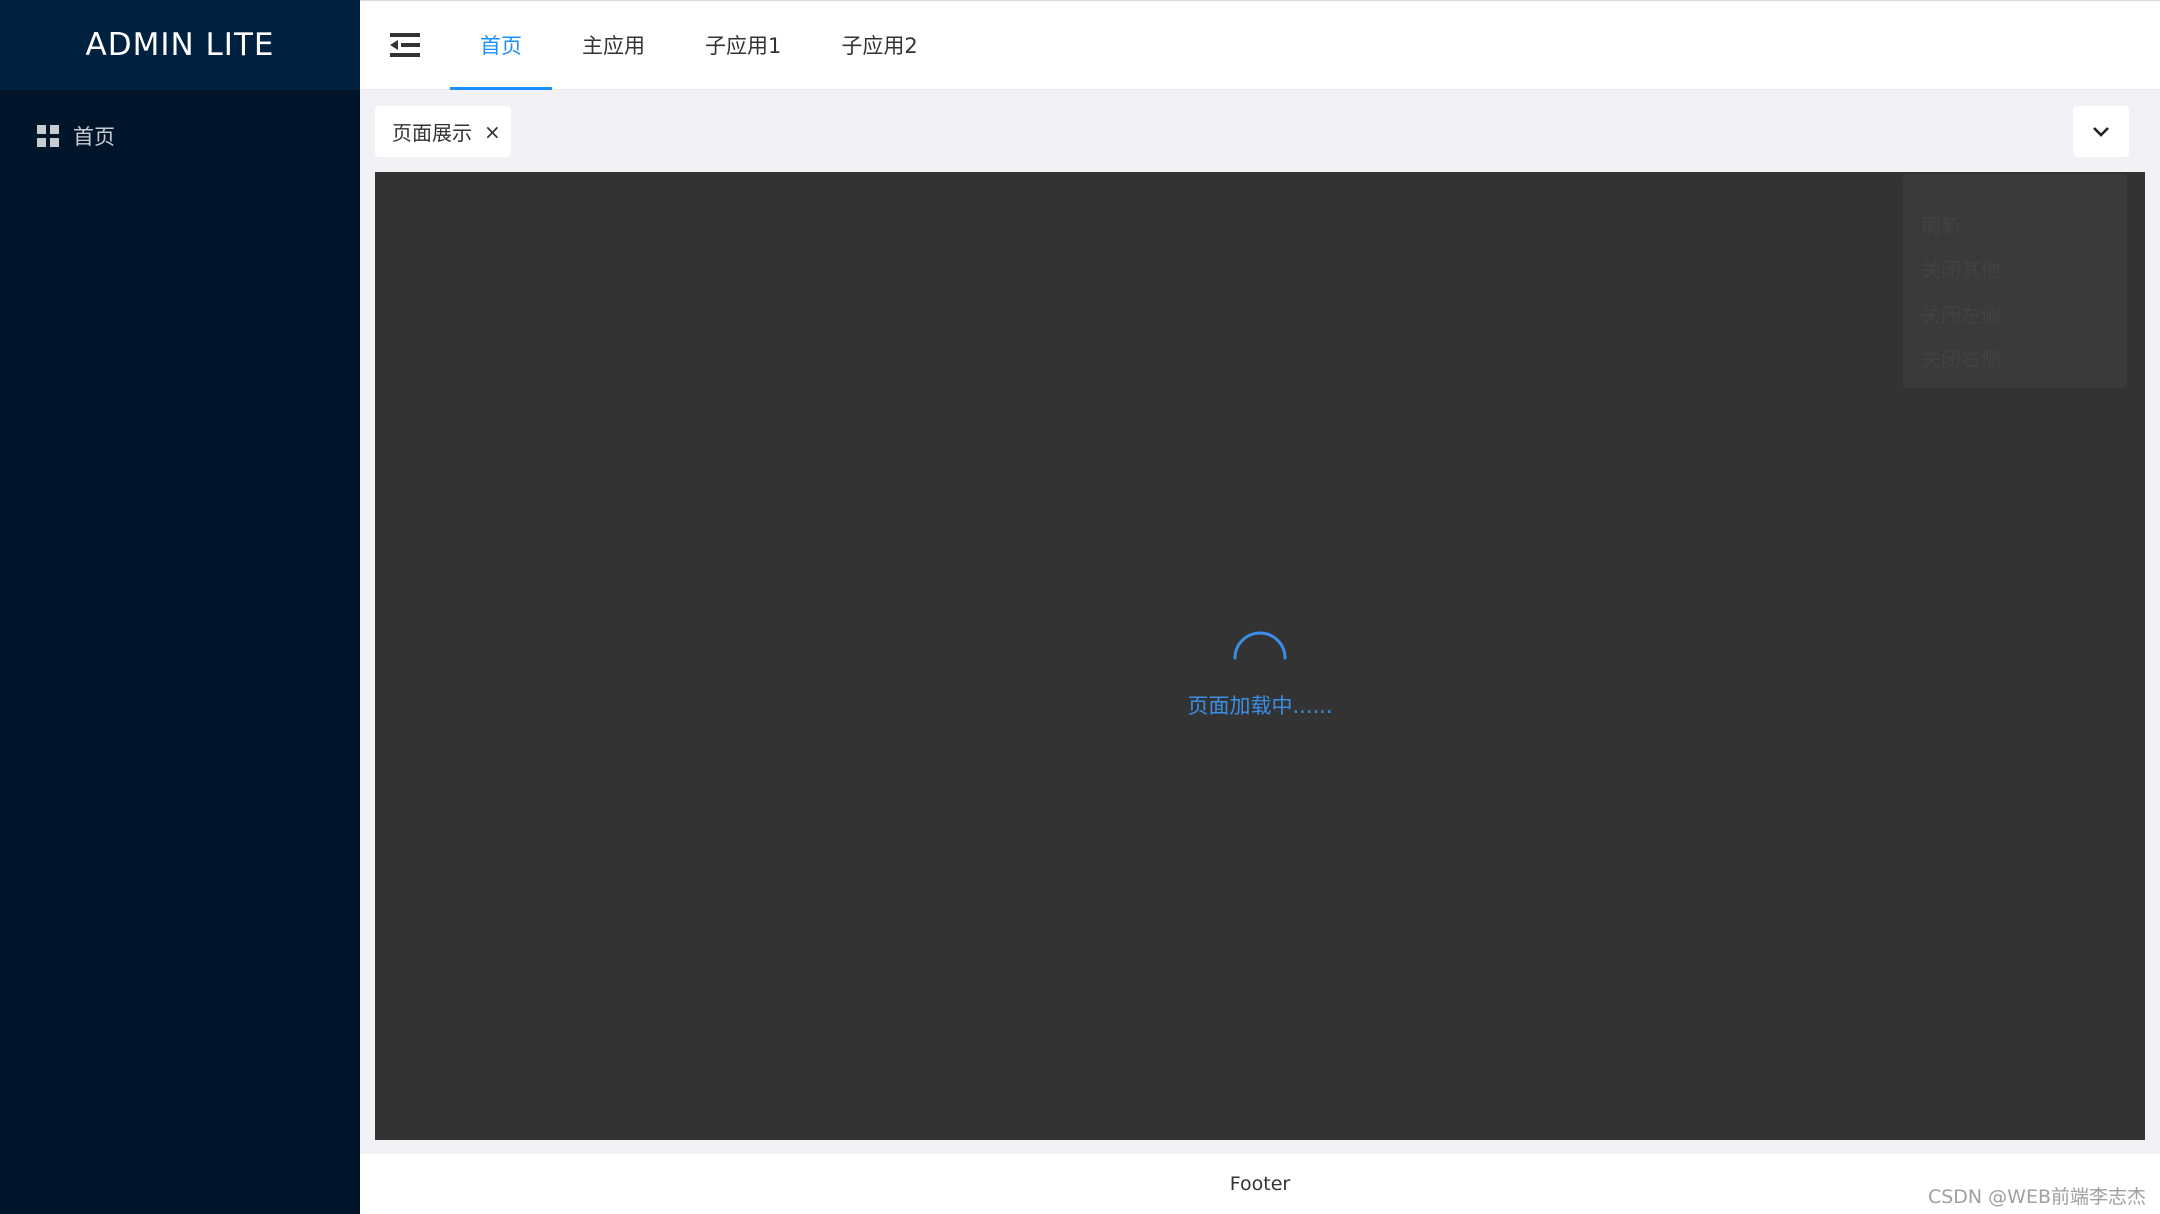 The image size is (2160, 1214). What do you see at coordinates (2036, 1197) in the screenshot?
I see `watermark: CSDN @WEB前端李志杰` at bounding box center [2036, 1197].